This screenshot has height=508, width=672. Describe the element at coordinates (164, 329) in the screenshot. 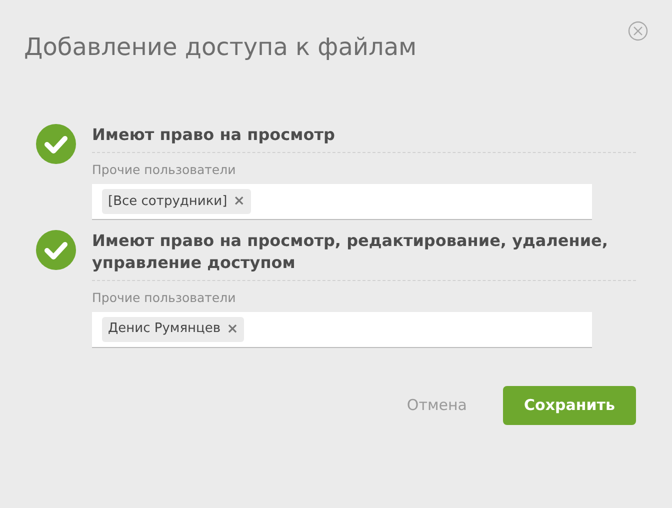

I see `tag-label: Денис Румянцев` at that location.